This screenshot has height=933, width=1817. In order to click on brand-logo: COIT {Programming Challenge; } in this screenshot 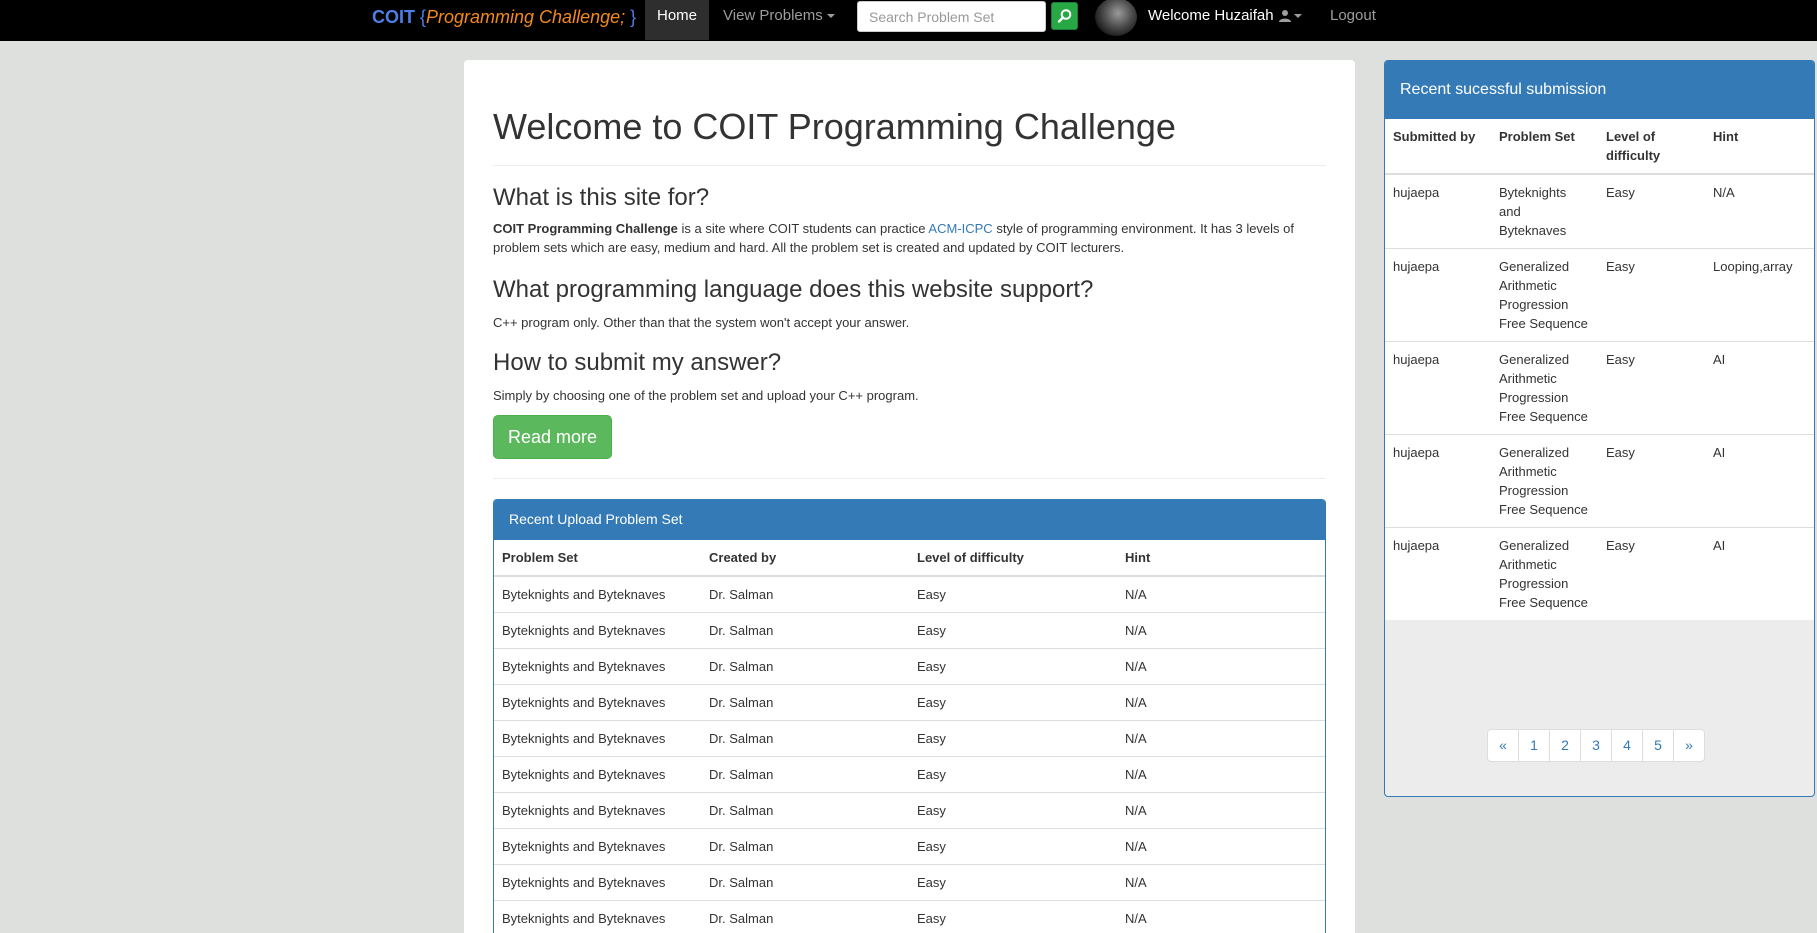, I will do `click(504, 17)`.